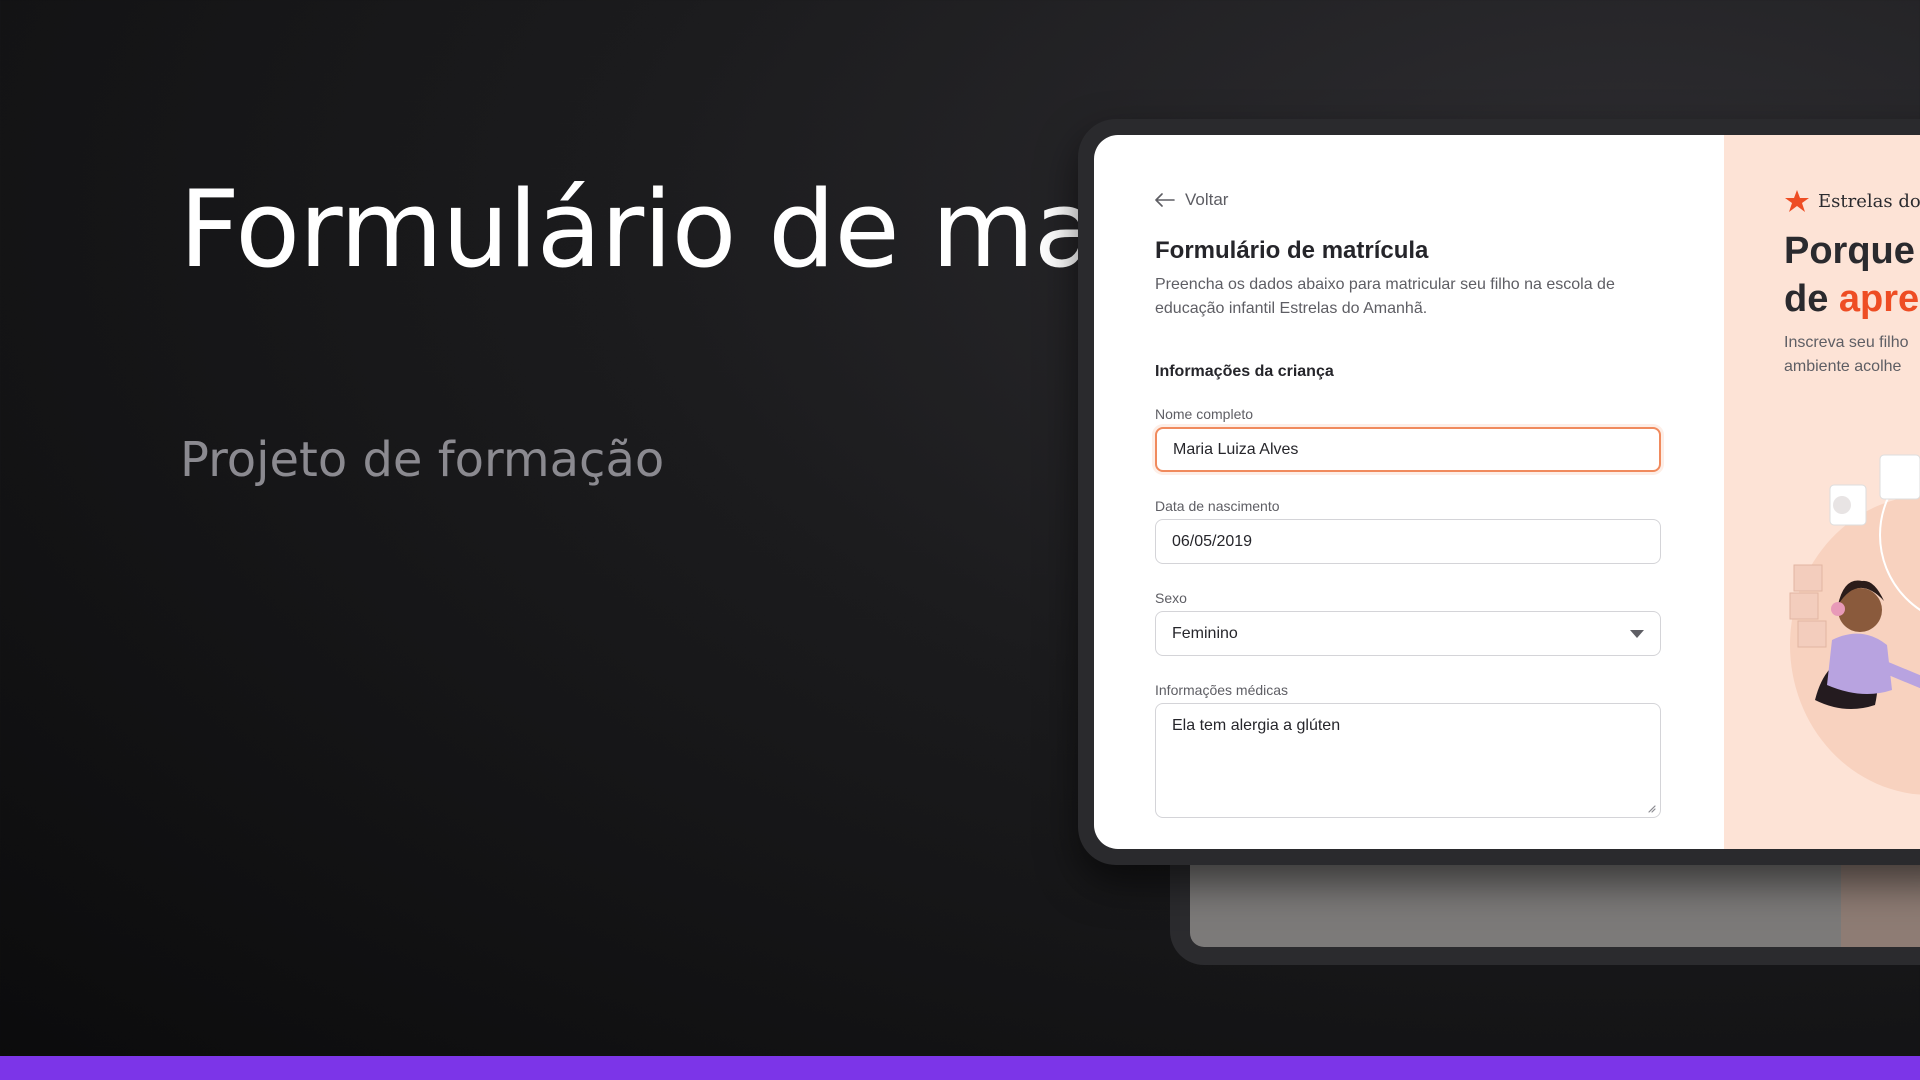 The width and height of the screenshot is (1920, 1080). I want to click on child-drawing-illustration, so click(1854, 624).